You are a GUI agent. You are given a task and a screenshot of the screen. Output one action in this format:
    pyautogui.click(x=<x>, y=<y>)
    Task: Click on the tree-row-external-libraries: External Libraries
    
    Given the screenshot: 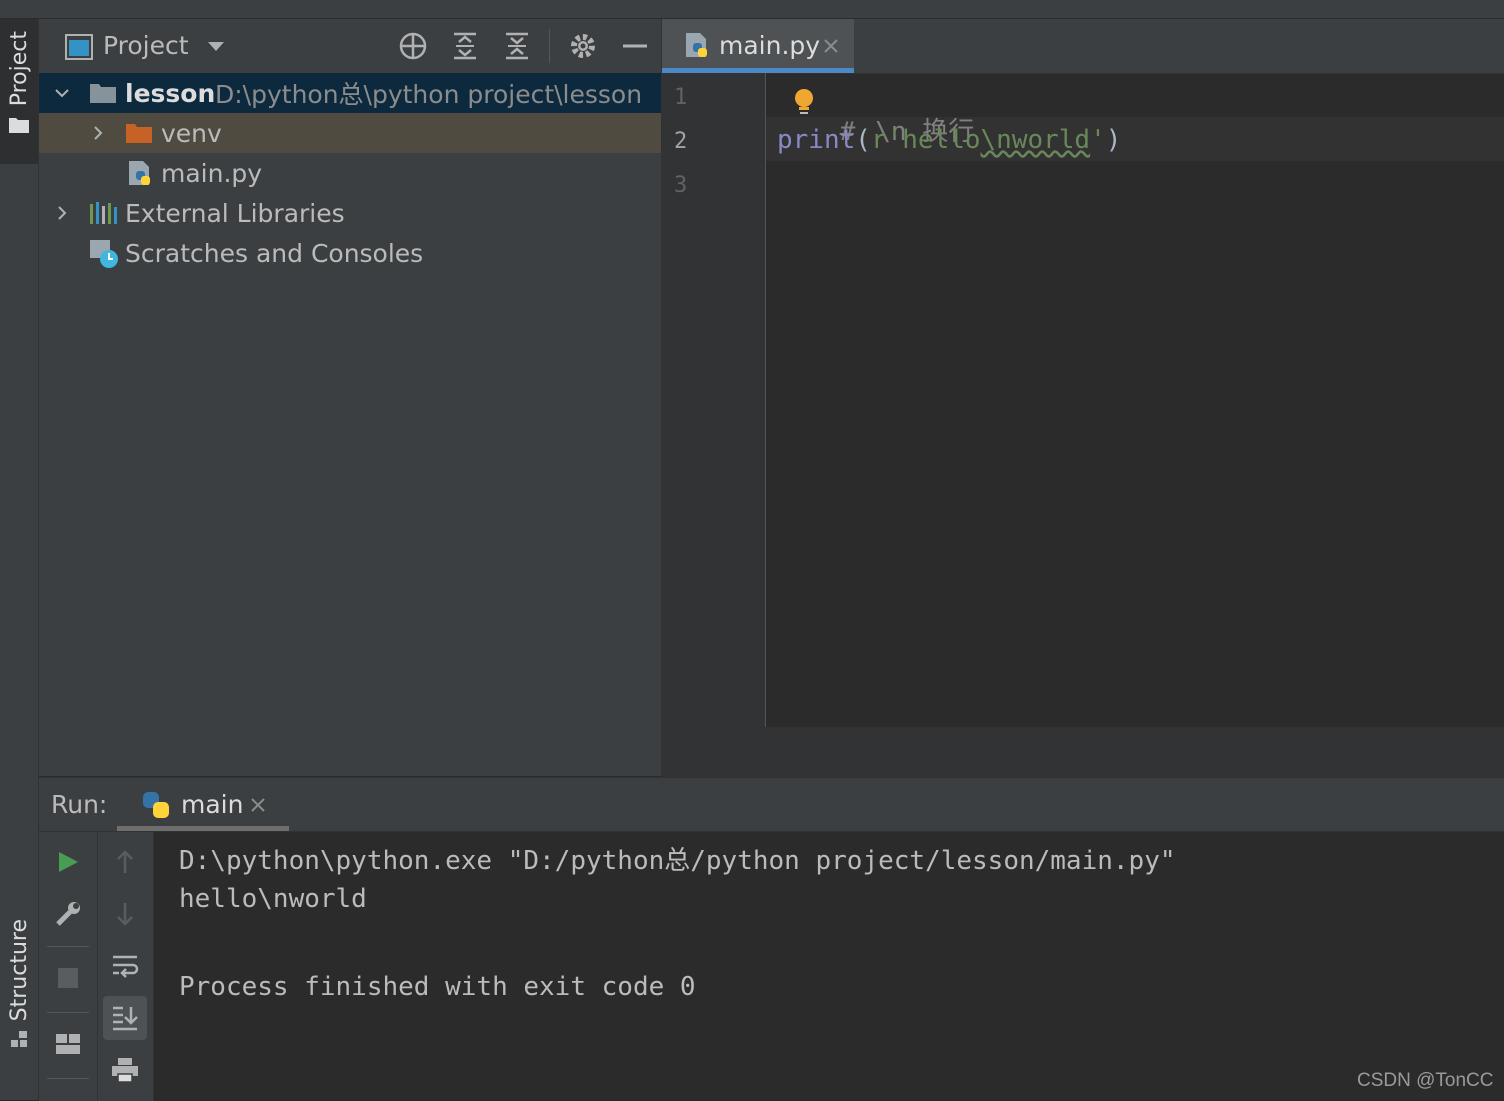 What is the action you would take?
    pyautogui.click(x=350, y=213)
    